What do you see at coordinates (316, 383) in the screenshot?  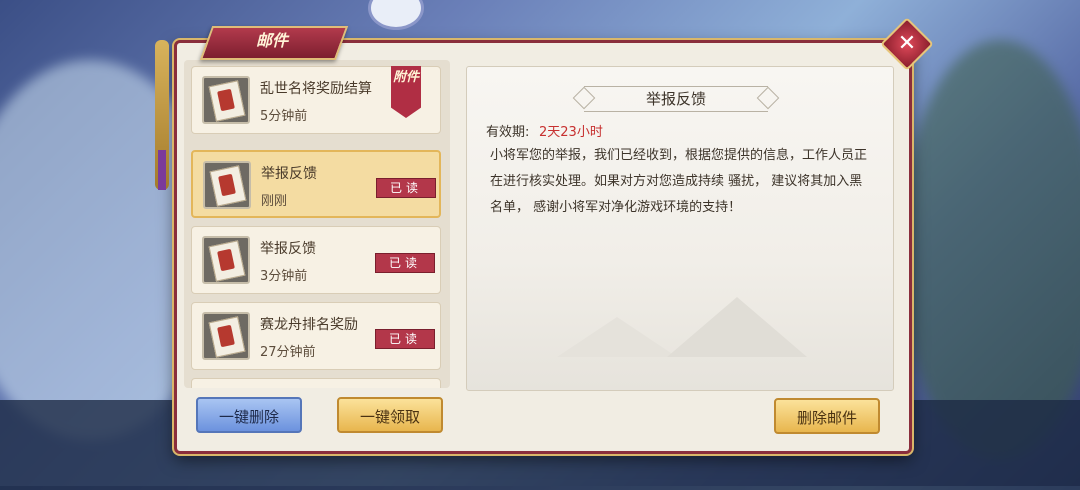 I see `mail-item-5-partial` at bounding box center [316, 383].